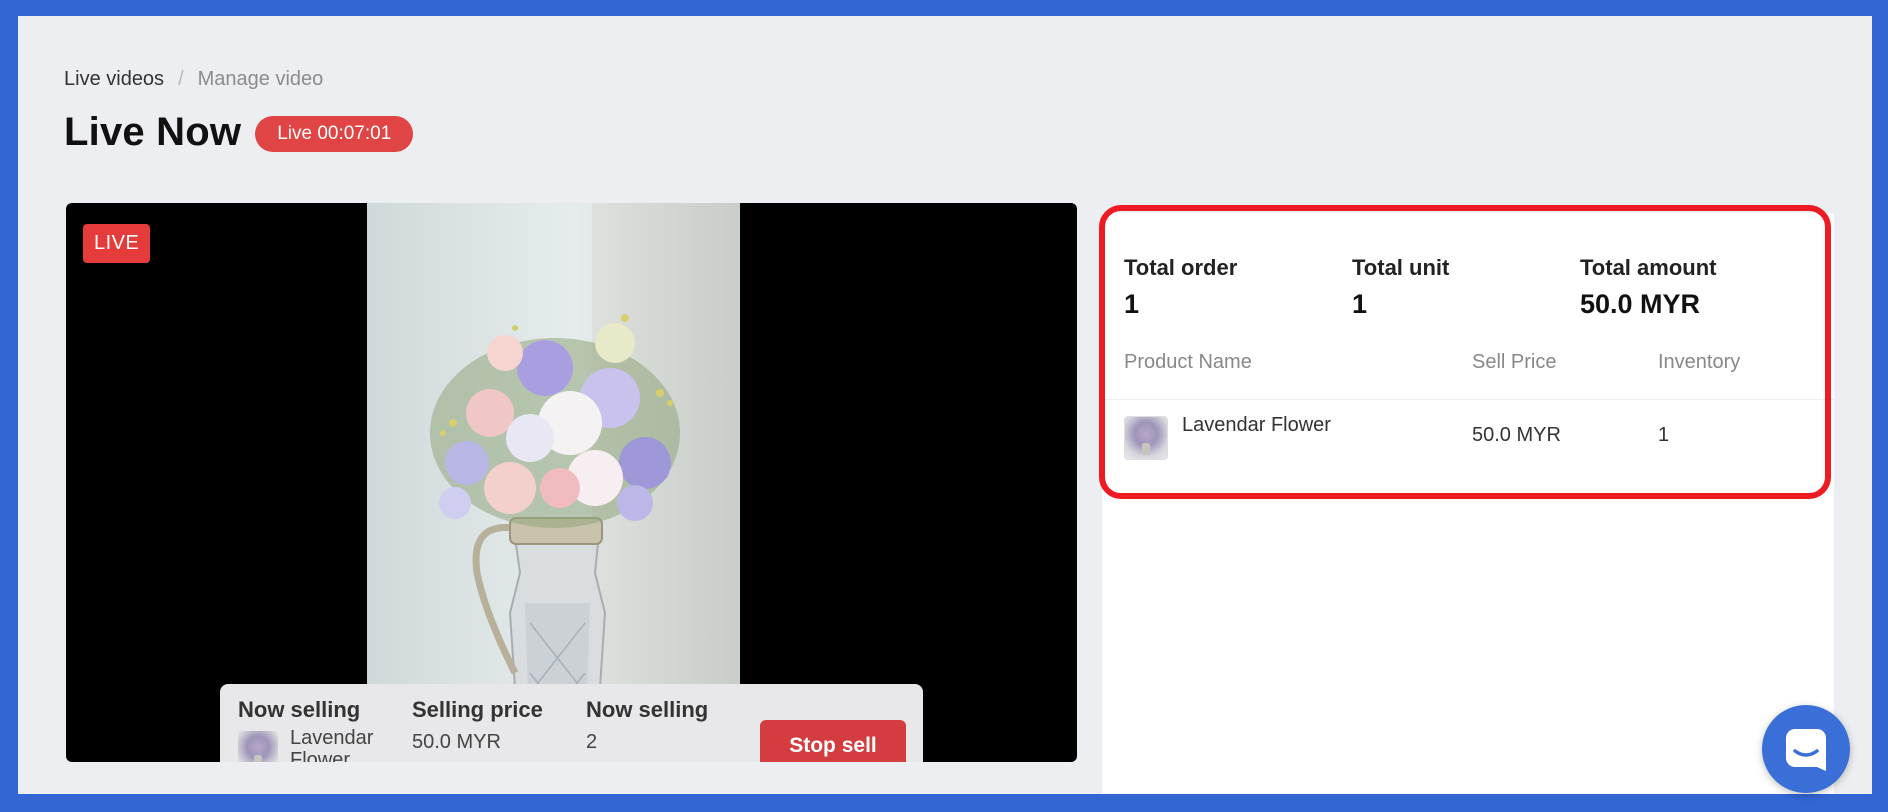 The image size is (1888, 812). What do you see at coordinates (1516, 435) in the screenshot?
I see `row-sell-price: 50.0 MYR` at bounding box center [1516, 435].